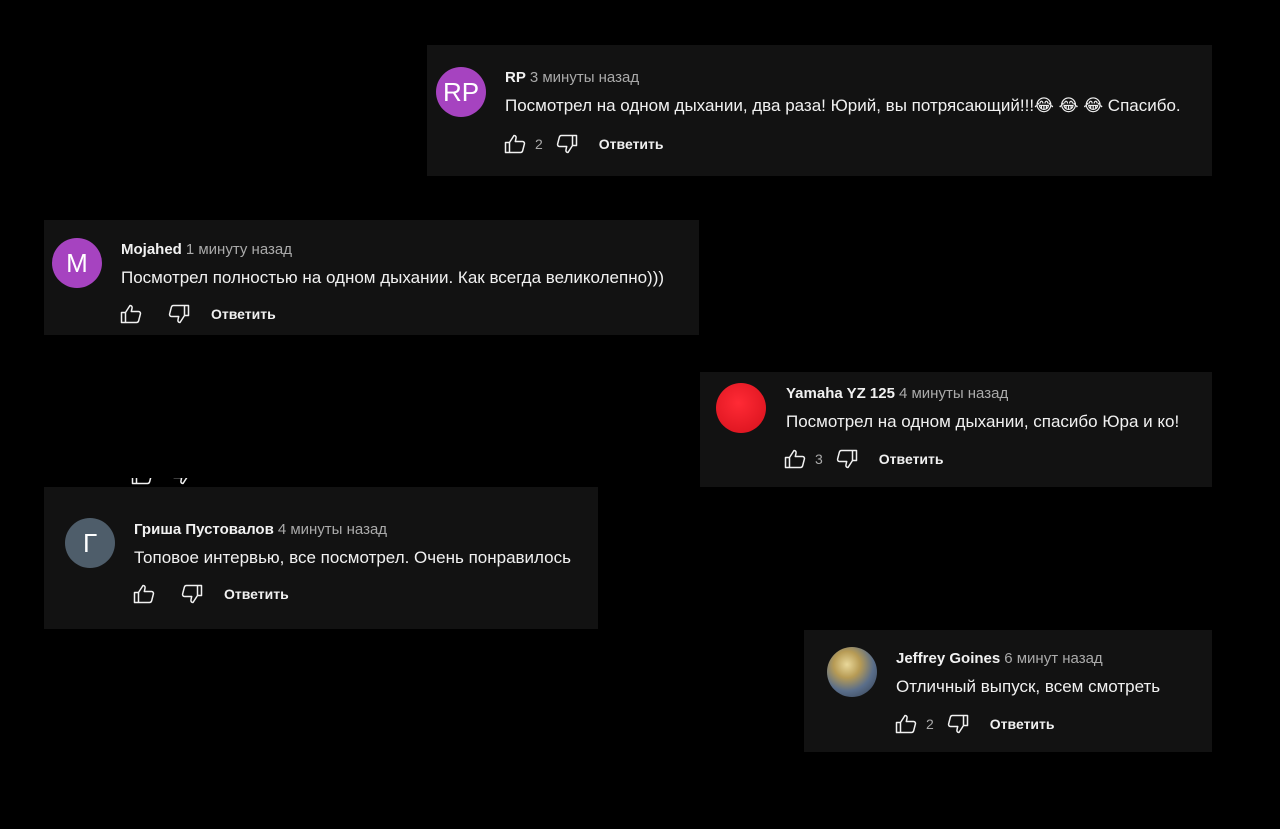 The height and width of the screenshot is (829, 1280). Describe the element at coordinates (1028, 686) in the screenshot. I see `comment-text: Отличный выпуск, всем смотреть` at that location.